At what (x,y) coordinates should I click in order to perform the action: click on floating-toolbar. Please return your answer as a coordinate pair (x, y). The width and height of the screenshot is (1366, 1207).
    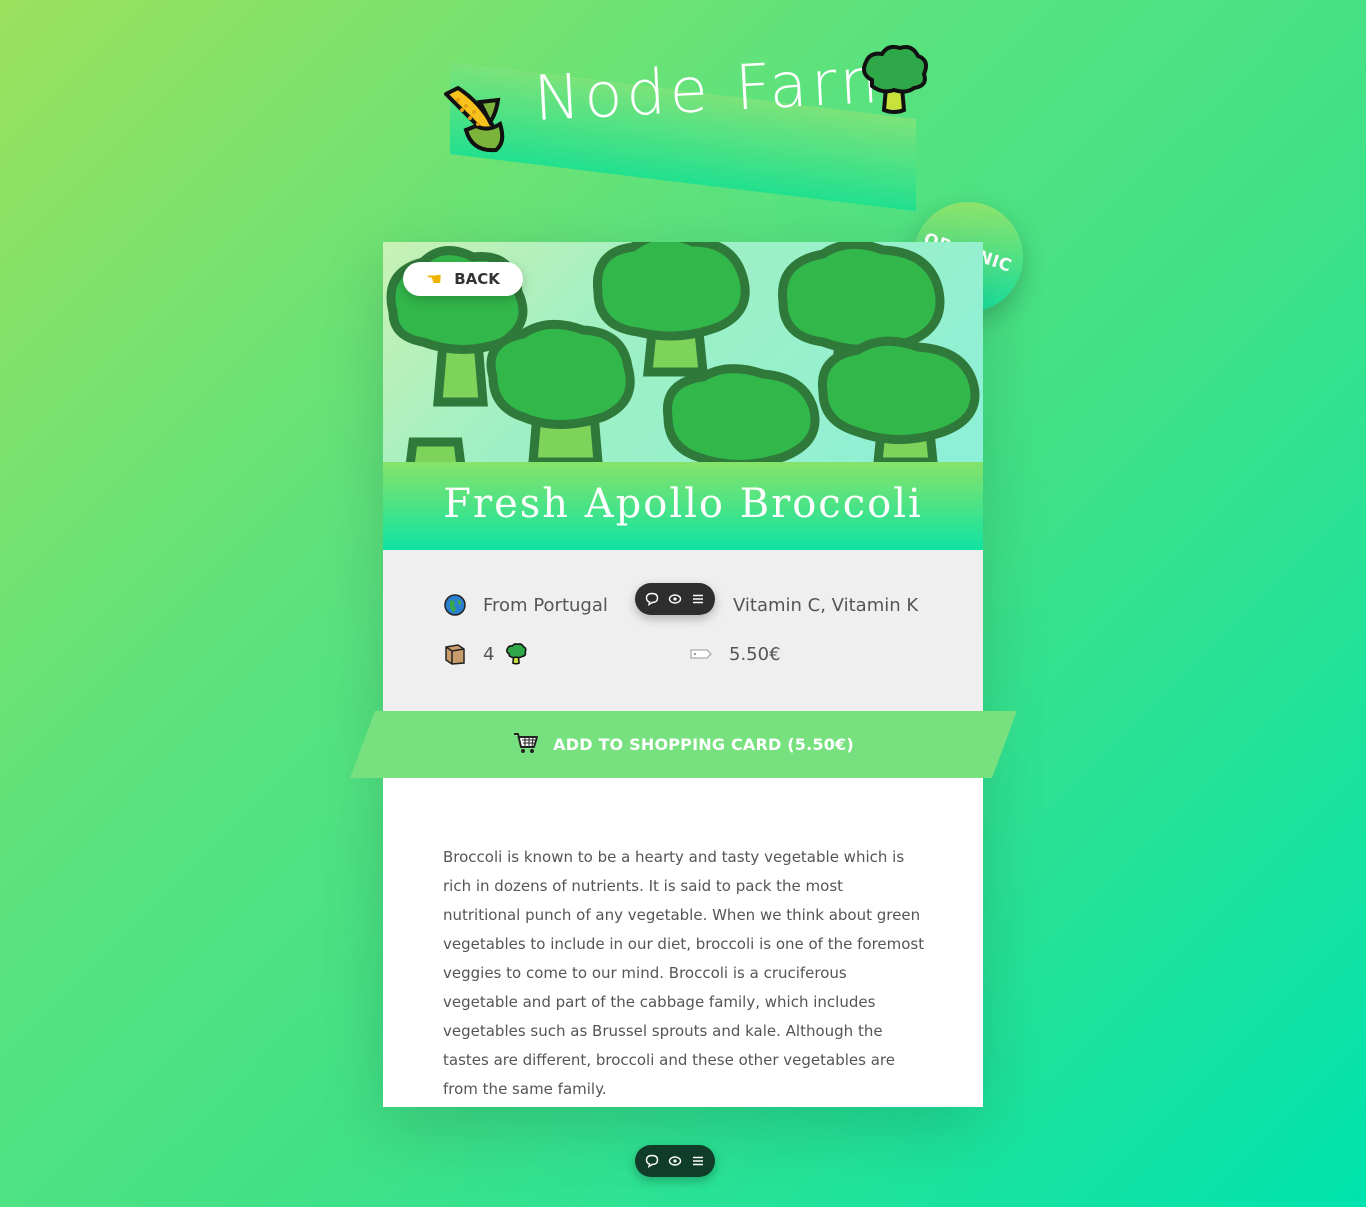
    Looking at the image, I should click on (675, 599).